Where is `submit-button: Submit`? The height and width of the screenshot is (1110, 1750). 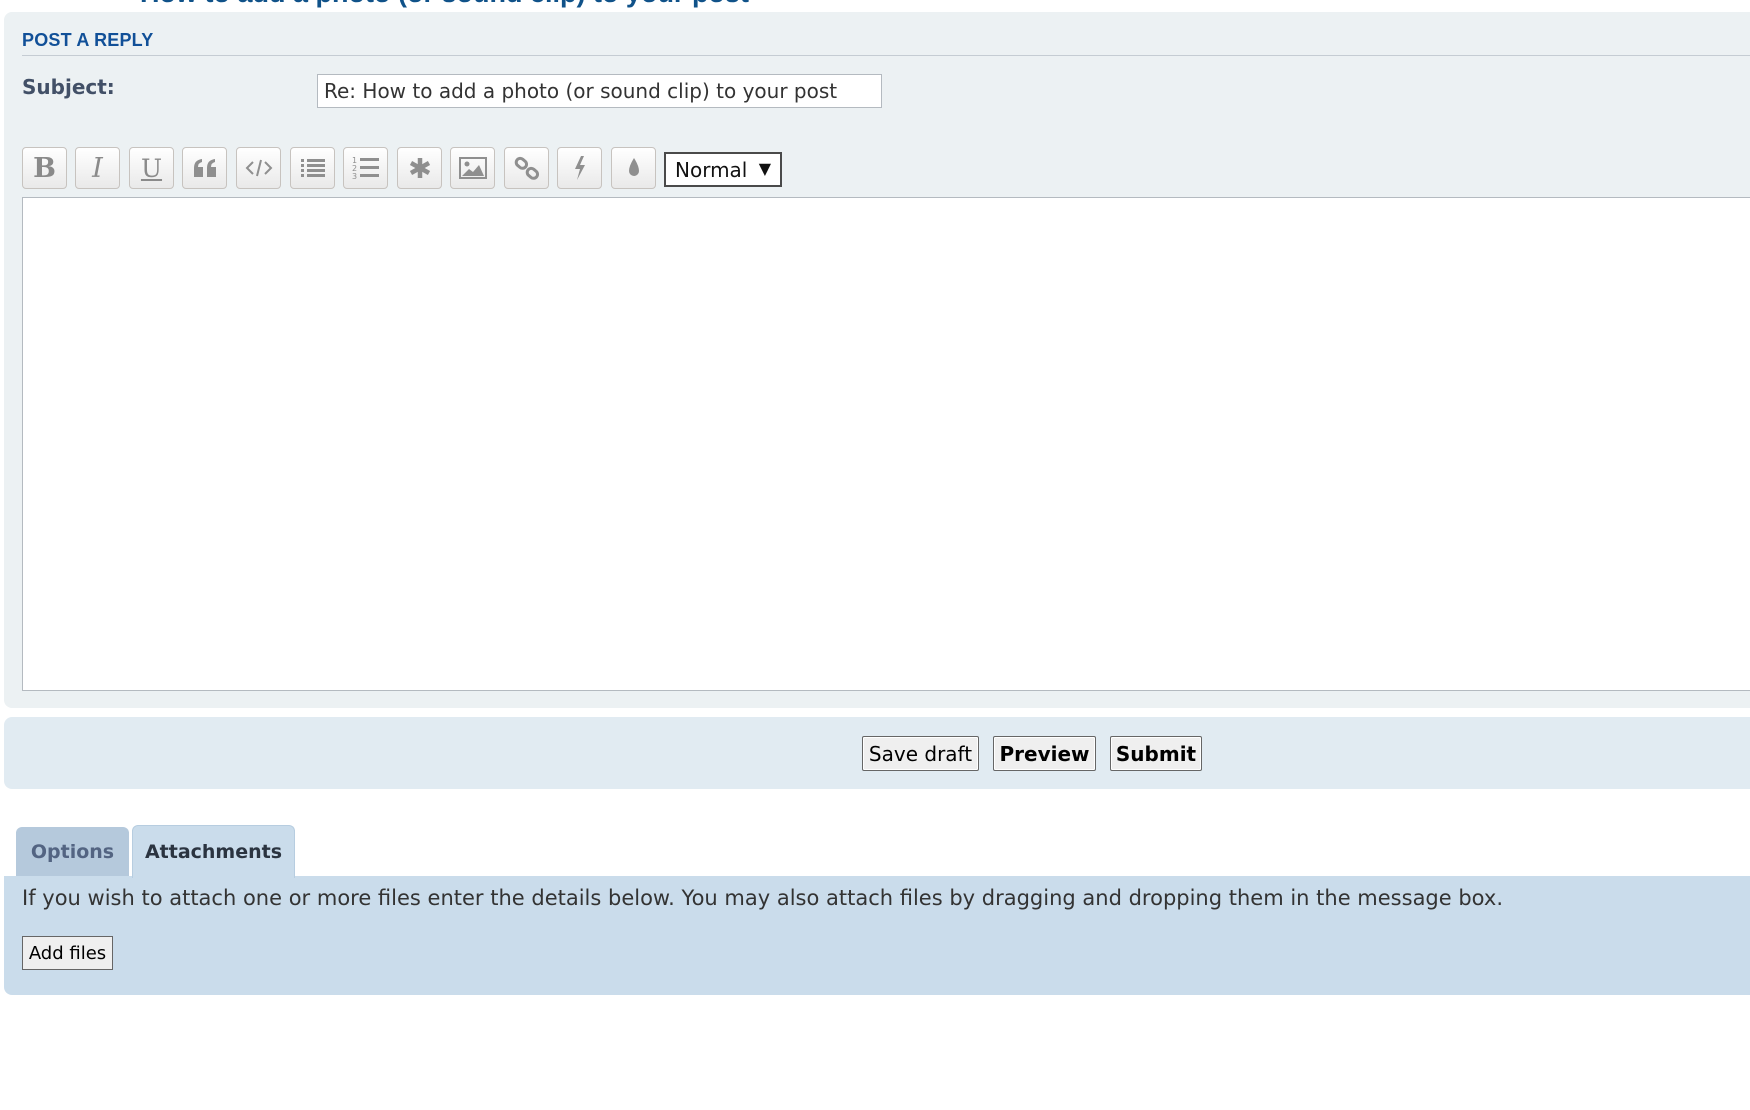 submit-button: Submit is located at coordinates (1156, 753).